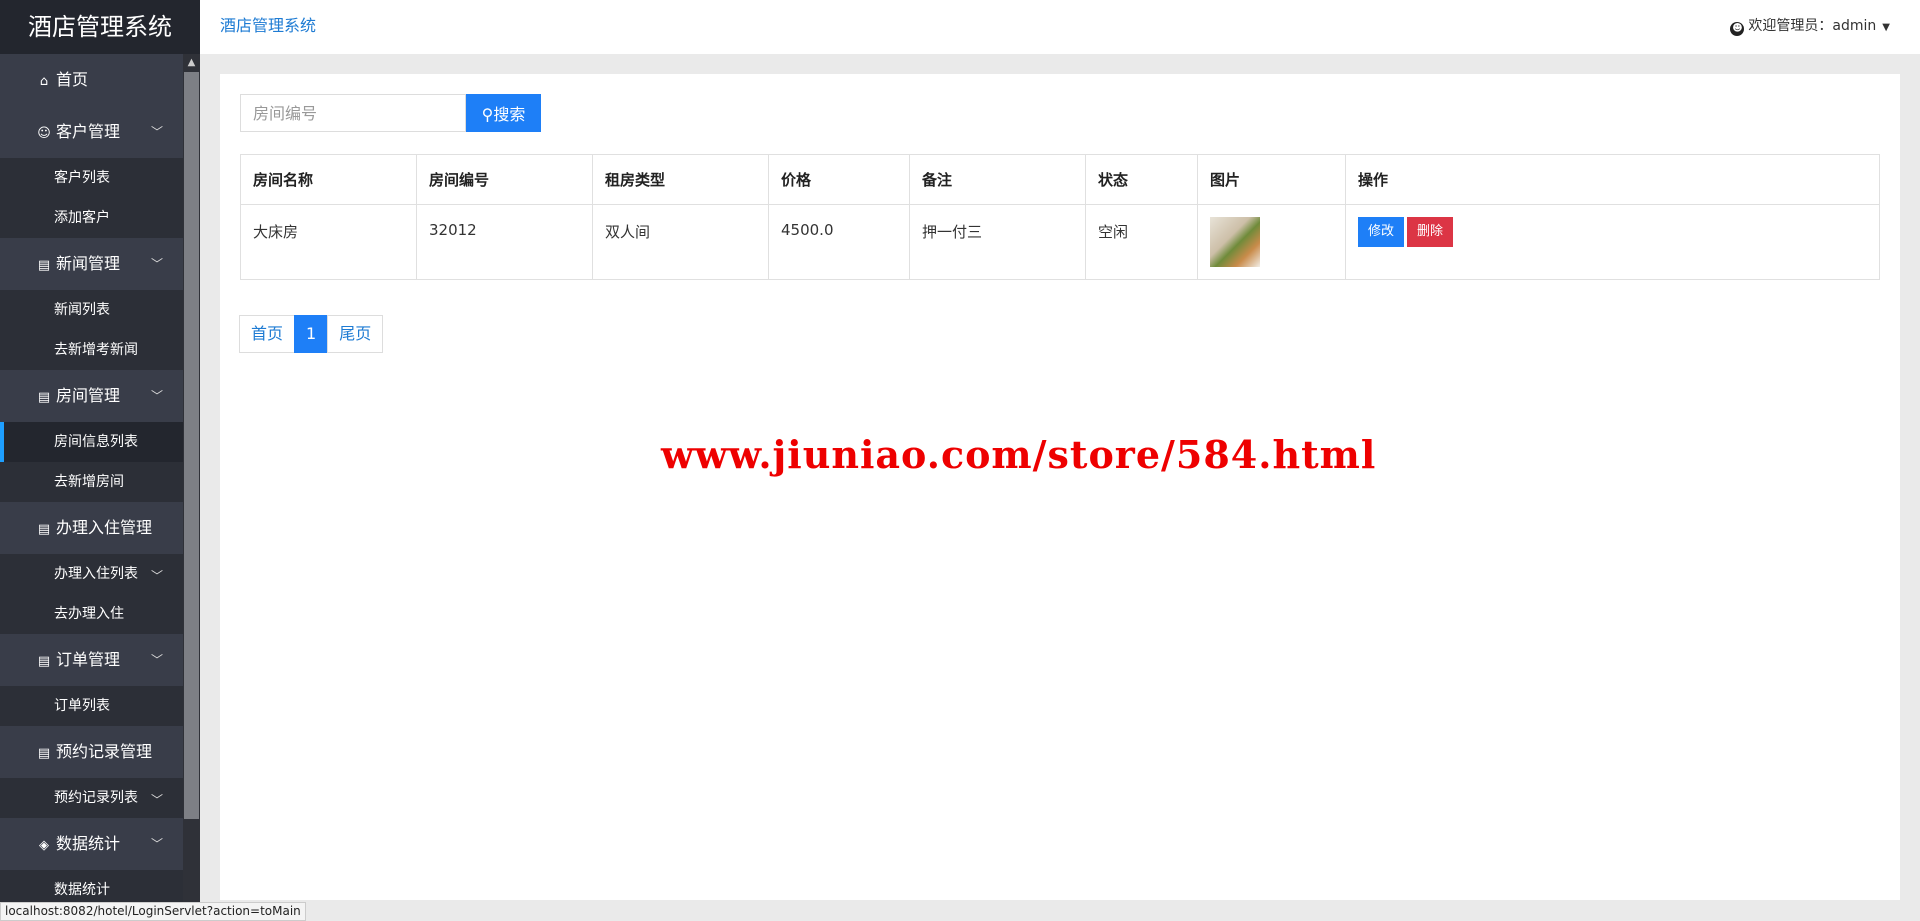  I want to click on watermark: www.jiuniao.com/store/584.html, so click(1019, 454).